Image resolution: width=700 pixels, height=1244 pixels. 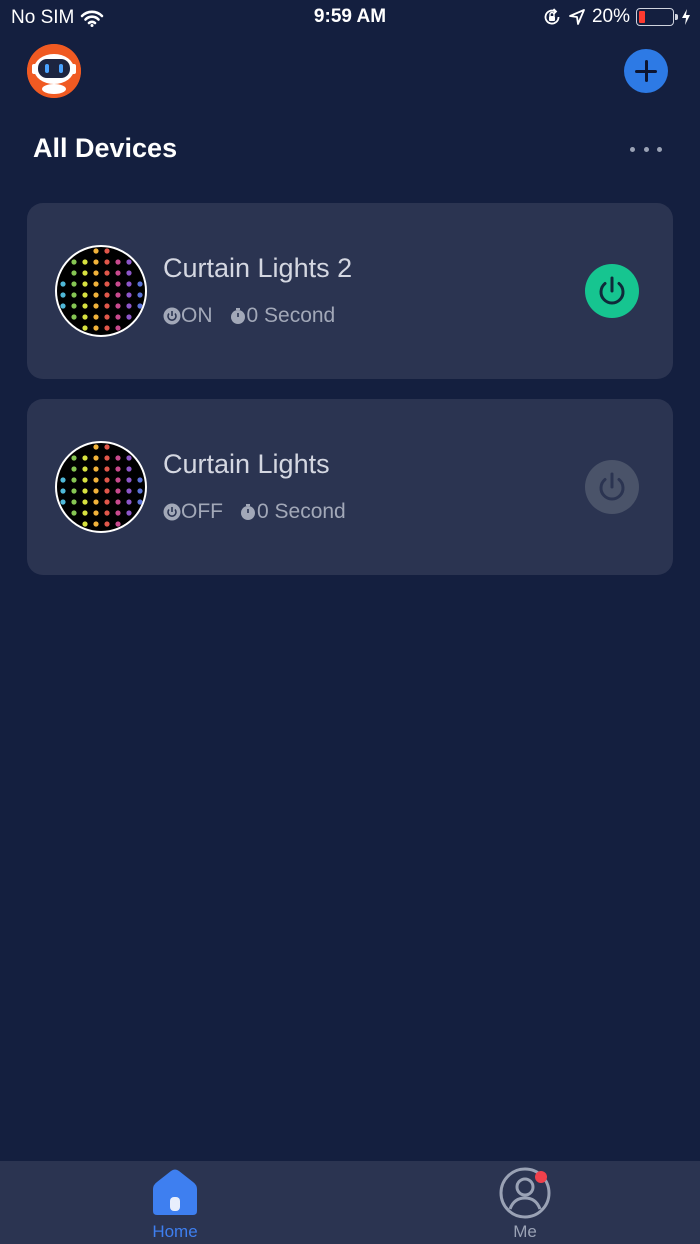 I want to click on tab-bar: Home Me, so click(x=350, y=1202).